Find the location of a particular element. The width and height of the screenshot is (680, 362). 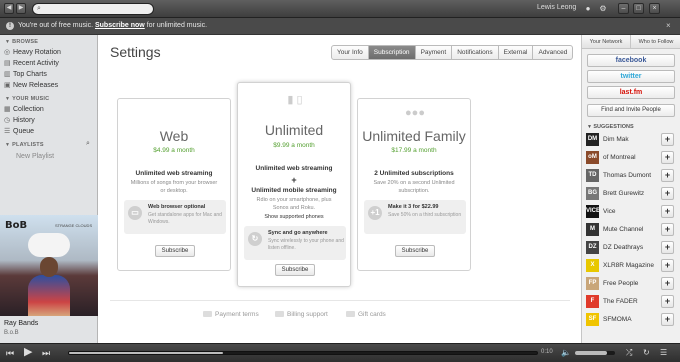

track-title: Ray Bands is located at coordinates (21, 323).